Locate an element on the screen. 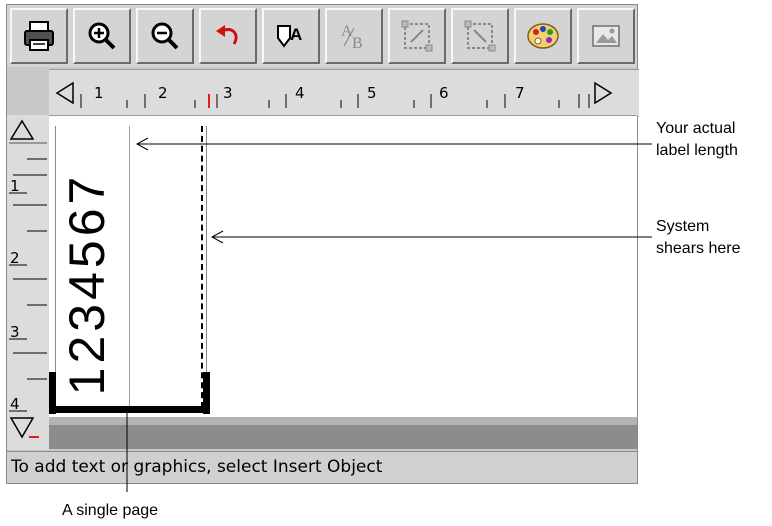 This screenshot has width=772, height=526. single-page-annotation: A single page is located at coordinates (110, 510).